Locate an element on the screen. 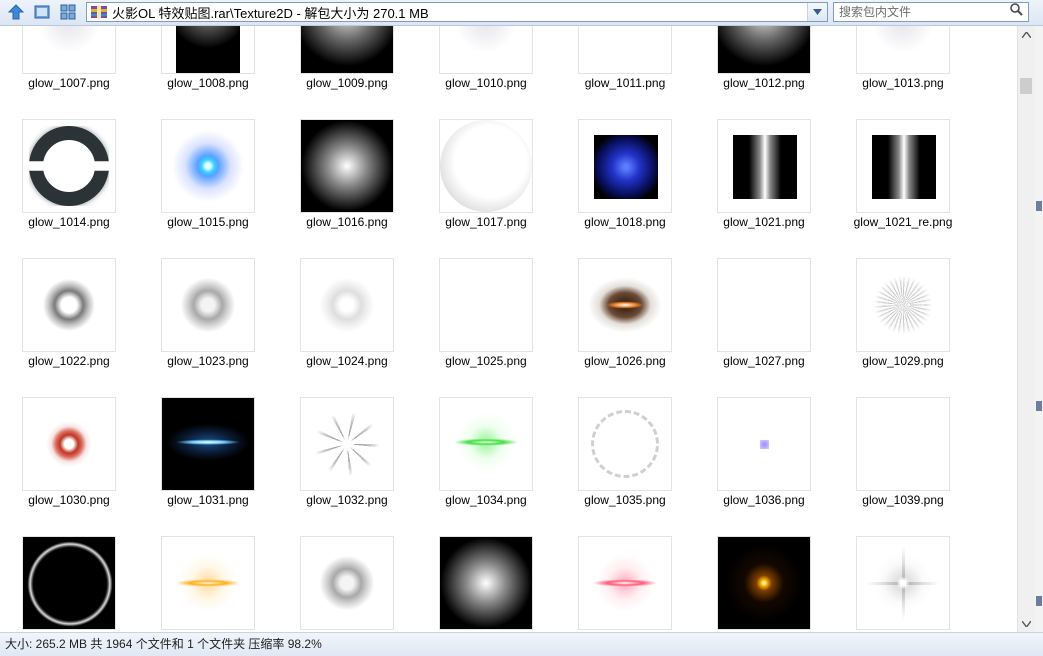 The width and height of the screenshot is (1043, 656). file-item: glow_1014.png is located at coordinates (65, 178).